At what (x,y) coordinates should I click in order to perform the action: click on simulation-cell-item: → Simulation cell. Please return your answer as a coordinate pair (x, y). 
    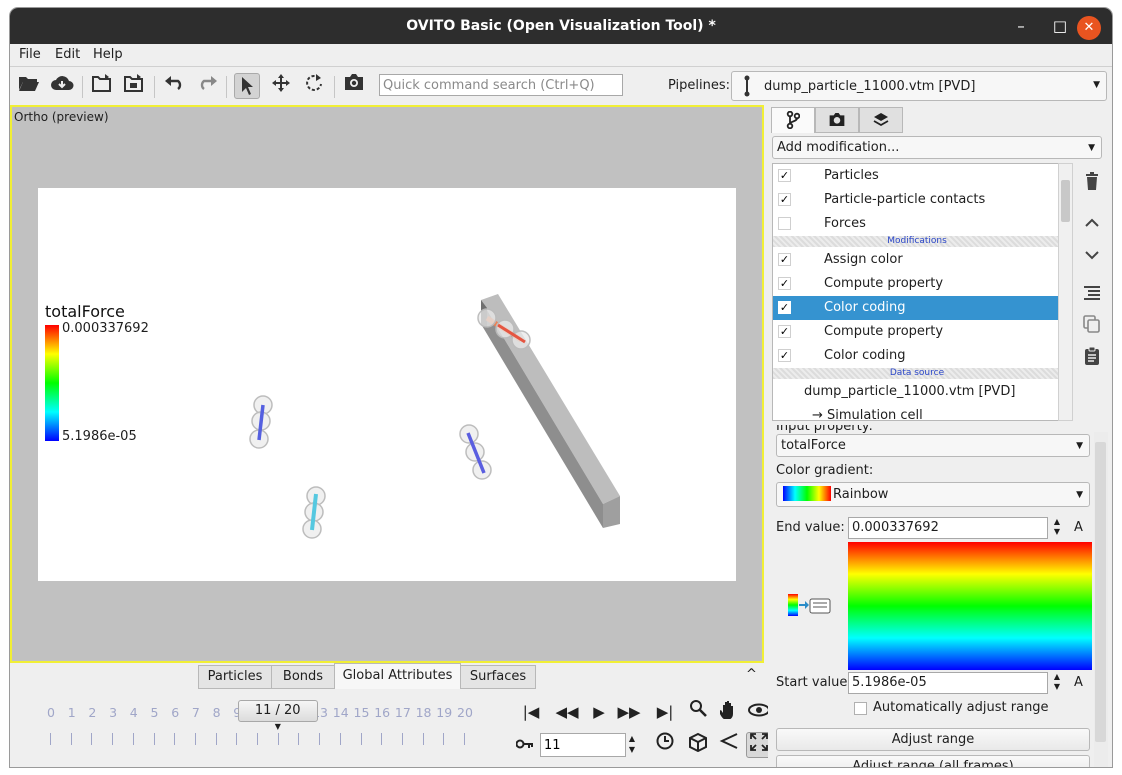
    Looking at the image, I should click on (916, 412).